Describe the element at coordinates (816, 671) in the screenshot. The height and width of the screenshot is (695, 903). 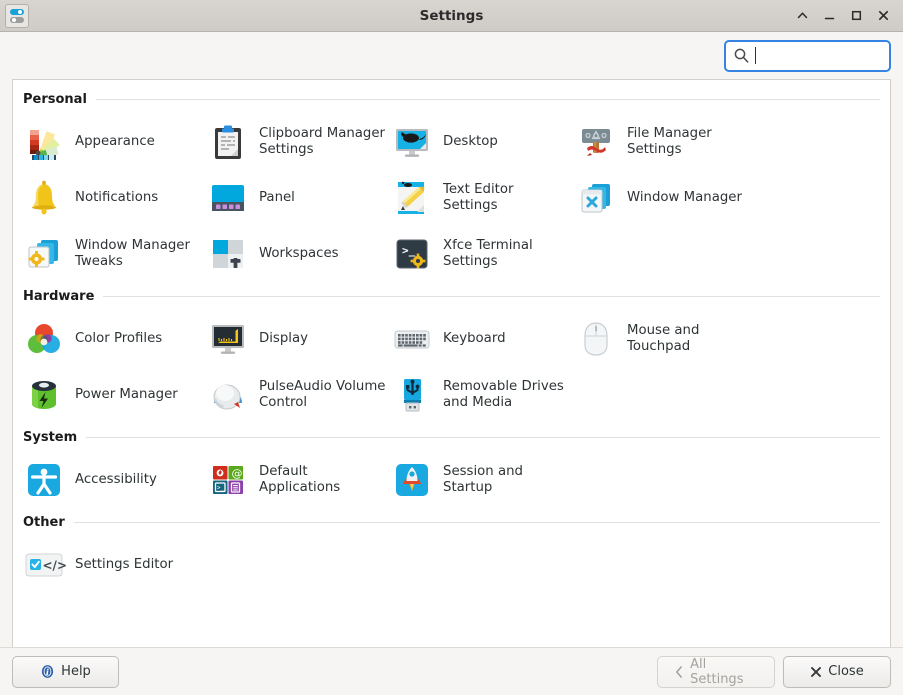
I see `close-x-icon` at that location.